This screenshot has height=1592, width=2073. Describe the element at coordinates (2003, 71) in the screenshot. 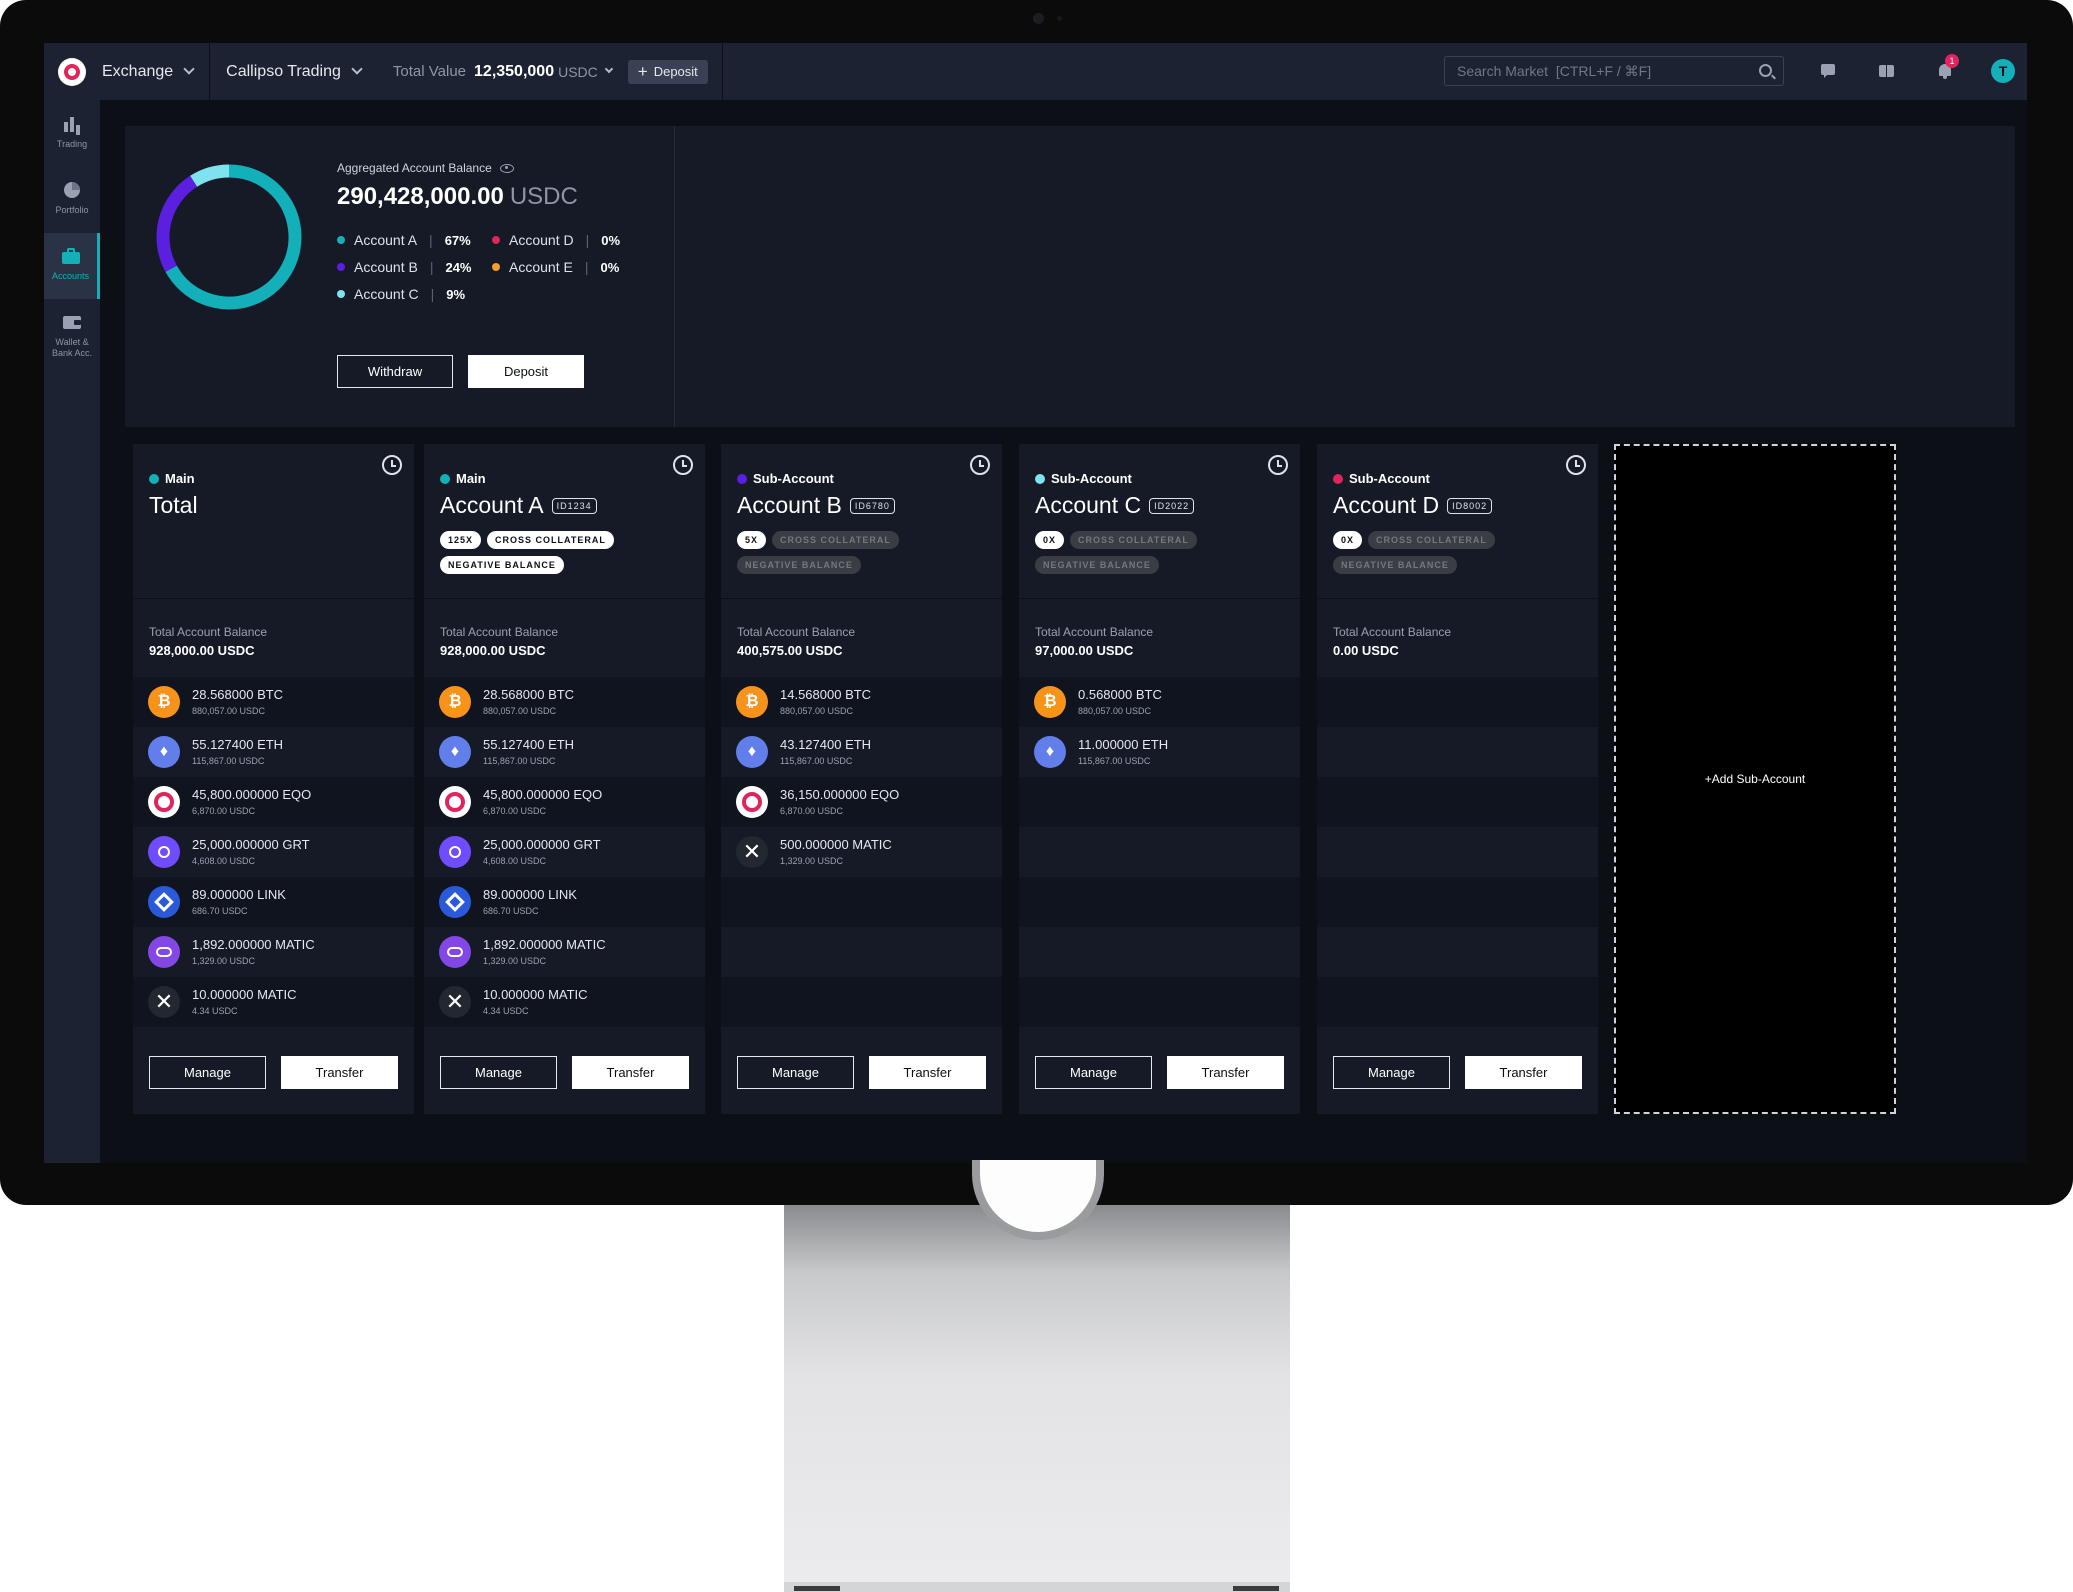

I see `avatar: T` at that location.